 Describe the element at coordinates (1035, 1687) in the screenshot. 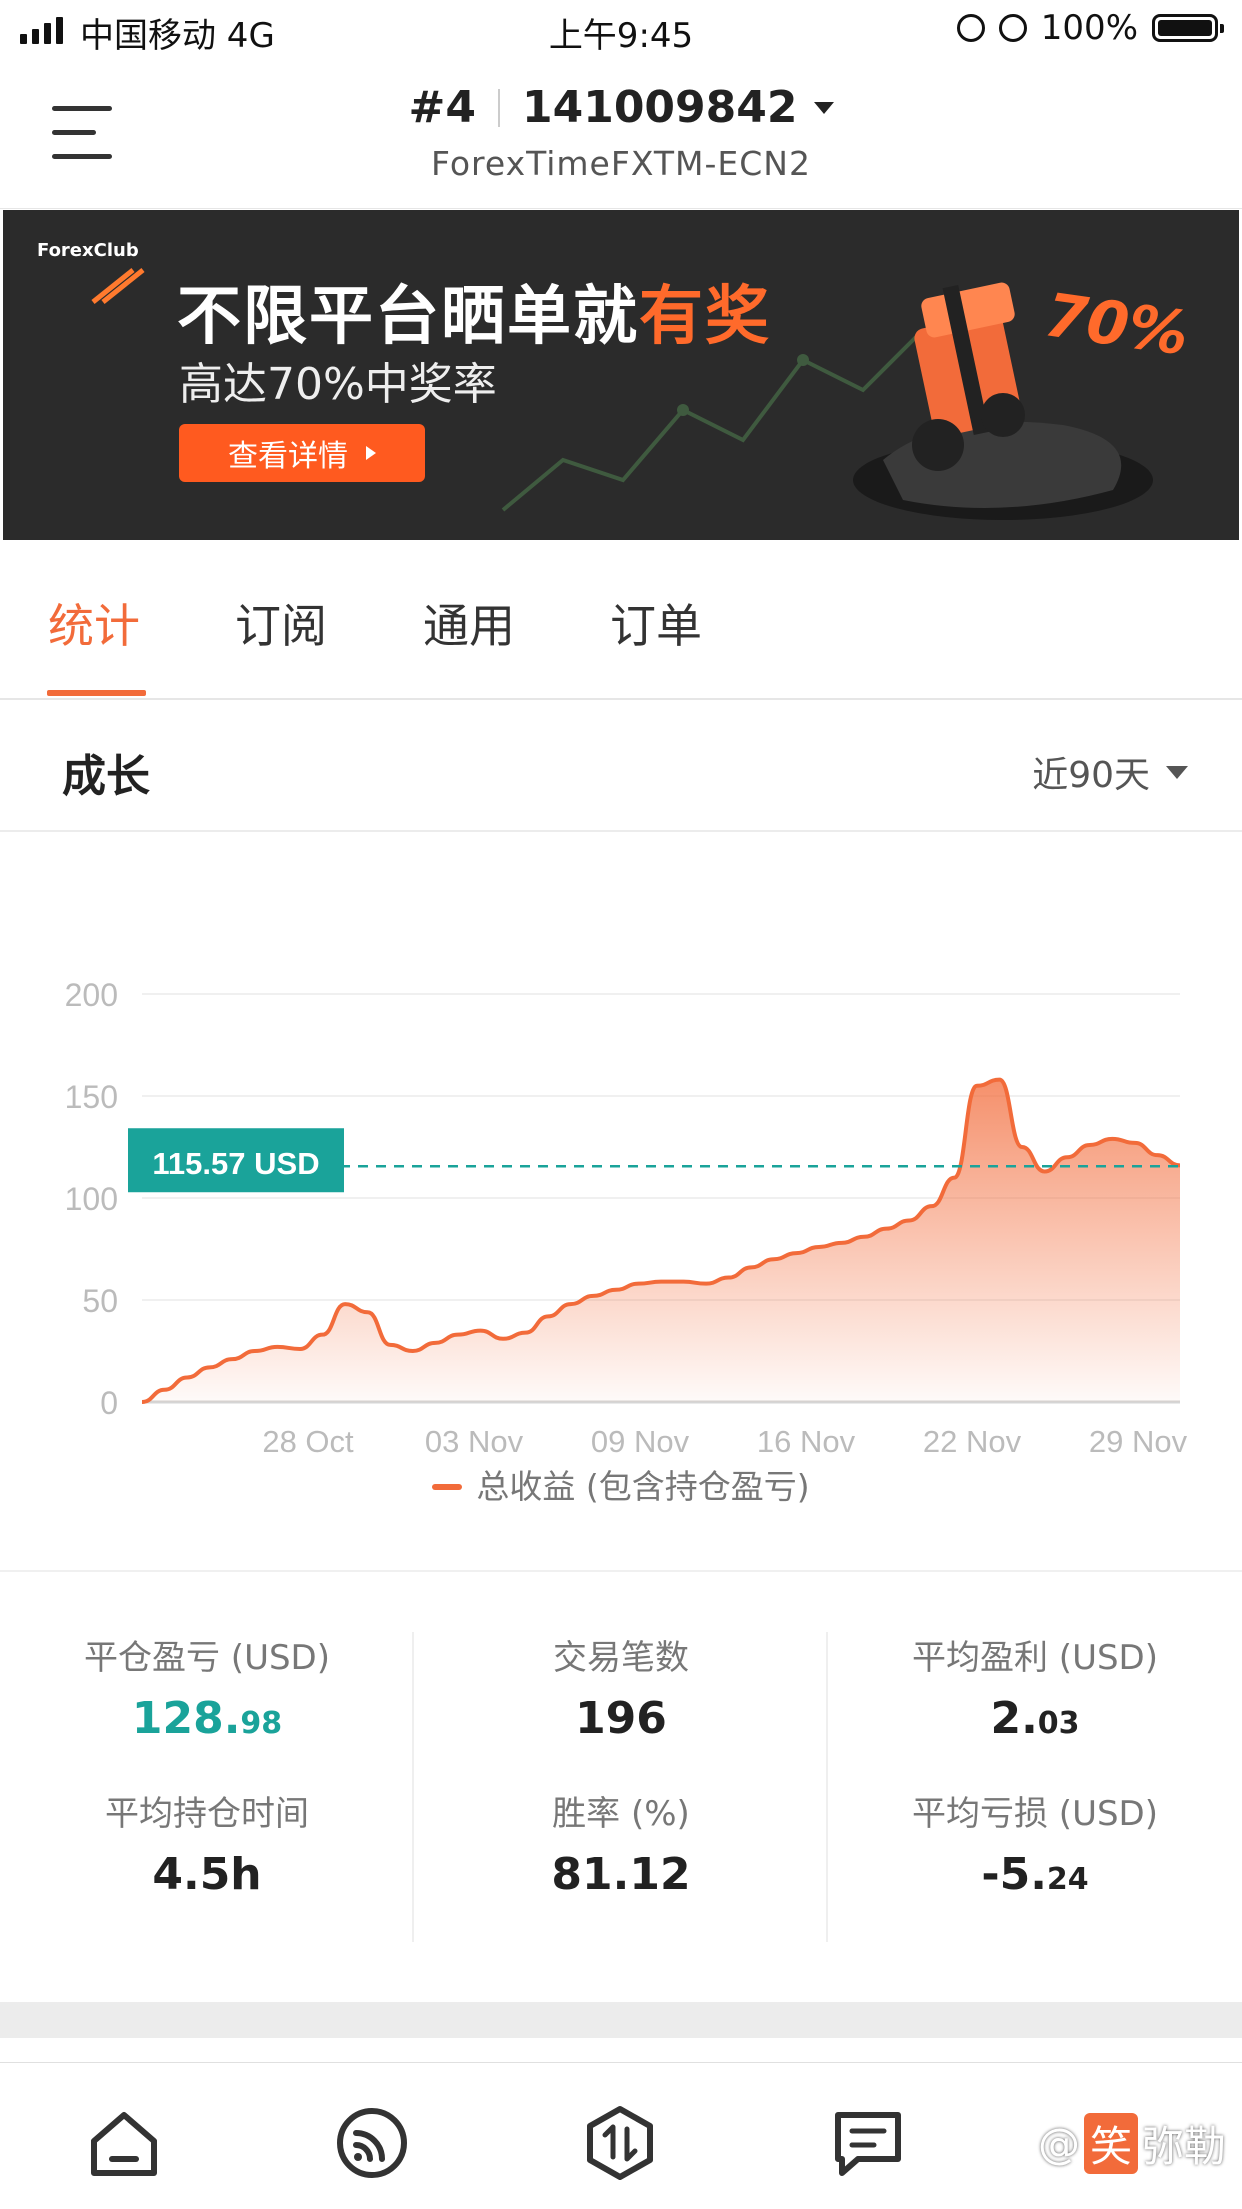

I see `stat-avg-profit: 平均盈利 (USD) 2.03` at that location.